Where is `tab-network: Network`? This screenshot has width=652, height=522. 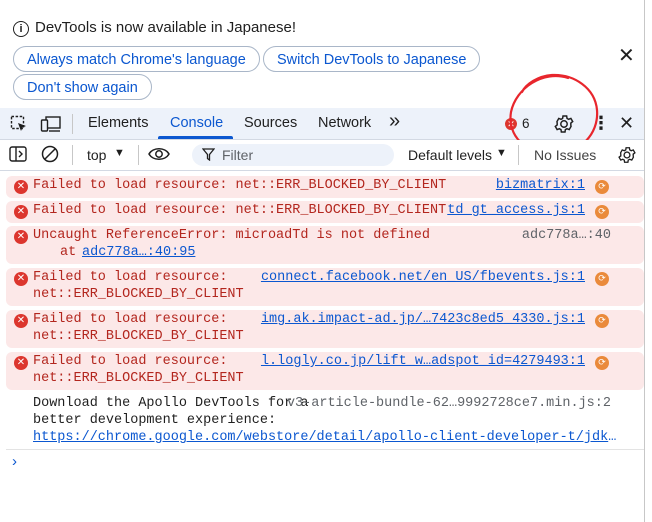 tab-network: Network is located at coordinates (344, 123).